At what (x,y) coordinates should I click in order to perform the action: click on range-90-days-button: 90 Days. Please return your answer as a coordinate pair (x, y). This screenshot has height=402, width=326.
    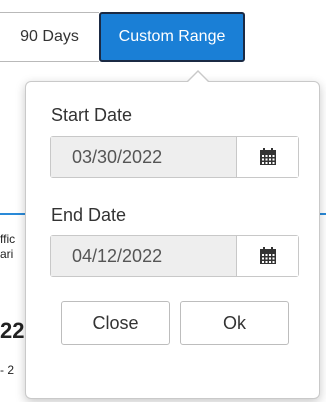
    Looking at the image, I should click on (49, 37).